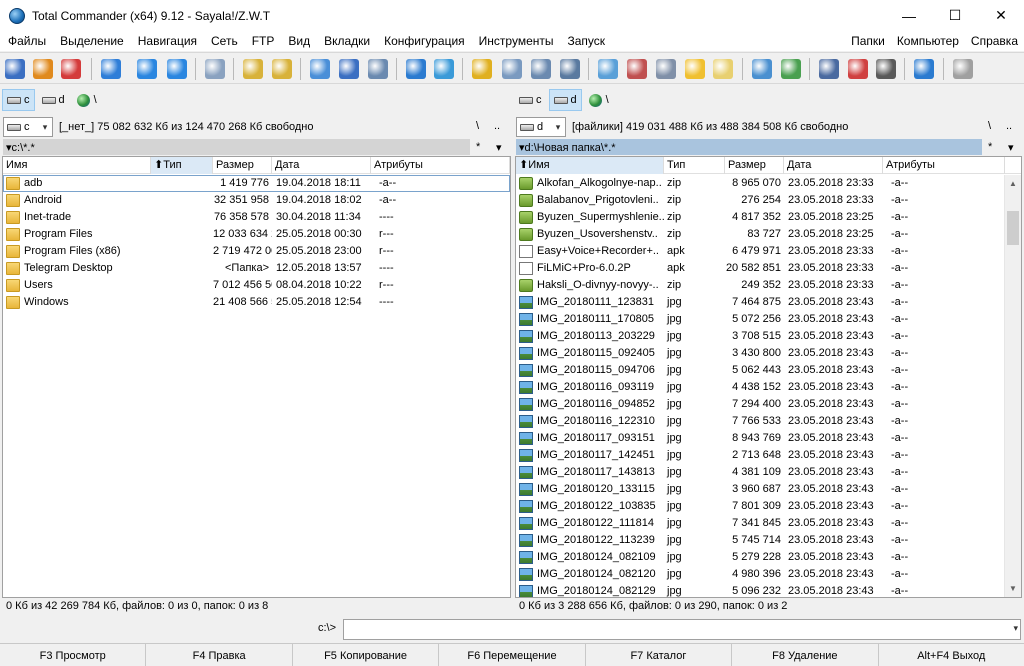 The height and width of the screenshot is (666, 1024). What do you see at coordinates (599, 100) in the screenshot?
I see `right-network-button: \` at bounding box center [599, 100].